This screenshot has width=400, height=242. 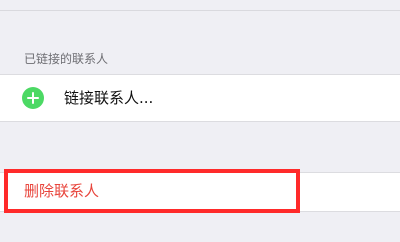 I want to click on plus-circle-icon, so click(x=33, y=98).